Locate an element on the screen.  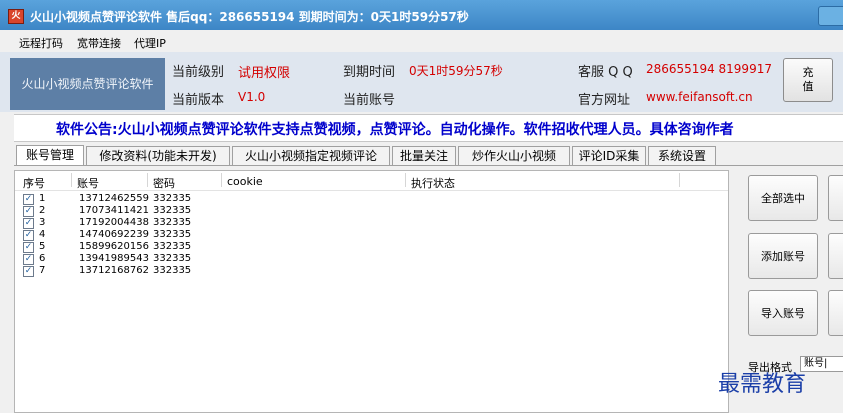
row-index: 1 is located at coordinates (42, 198).